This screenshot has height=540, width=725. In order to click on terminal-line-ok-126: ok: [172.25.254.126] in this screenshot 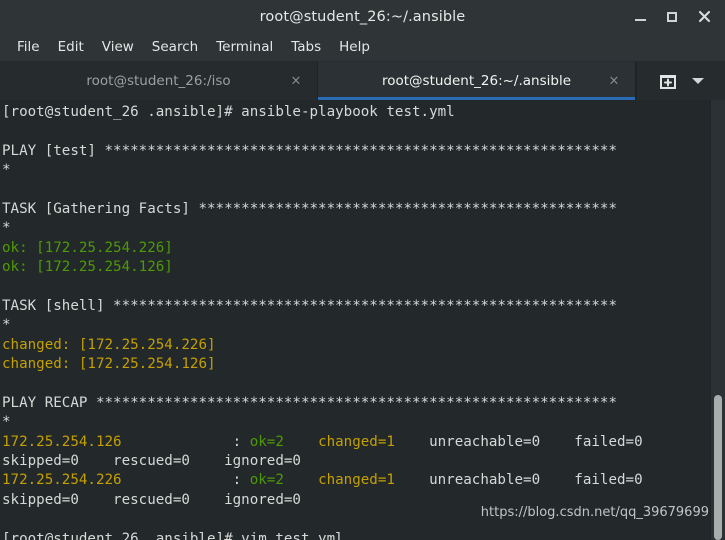, I will do `click(363, 267)`.